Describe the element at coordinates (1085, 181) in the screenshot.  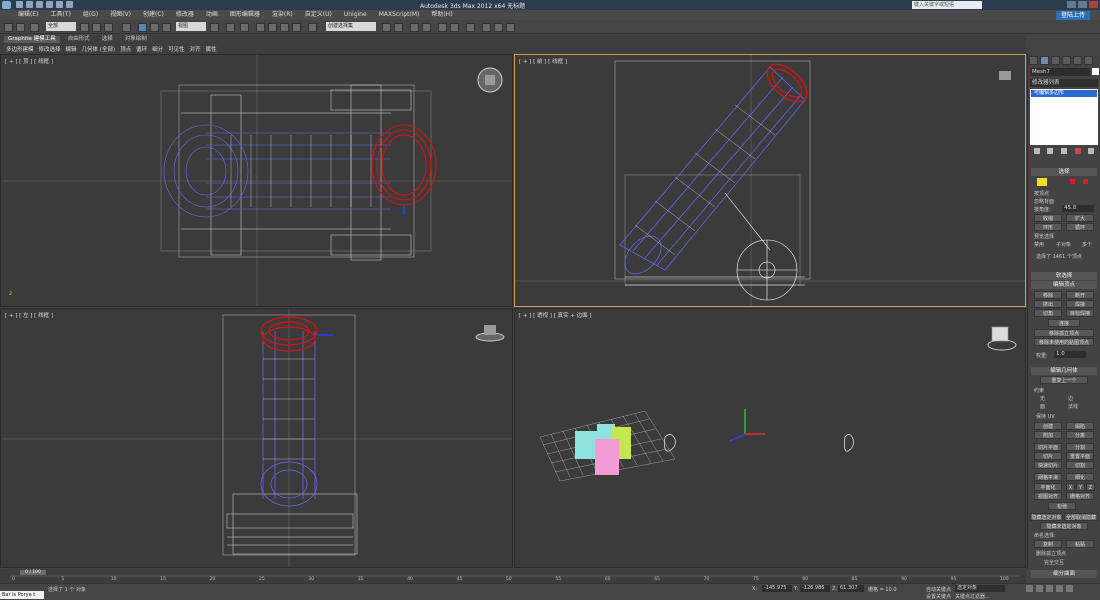
I see `element-mode-icon` at that location.